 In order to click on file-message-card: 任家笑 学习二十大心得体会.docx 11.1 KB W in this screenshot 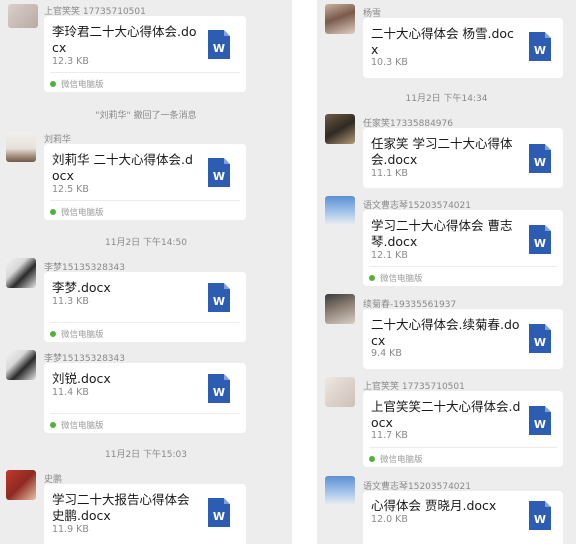, I will do `click(463, 158)`.